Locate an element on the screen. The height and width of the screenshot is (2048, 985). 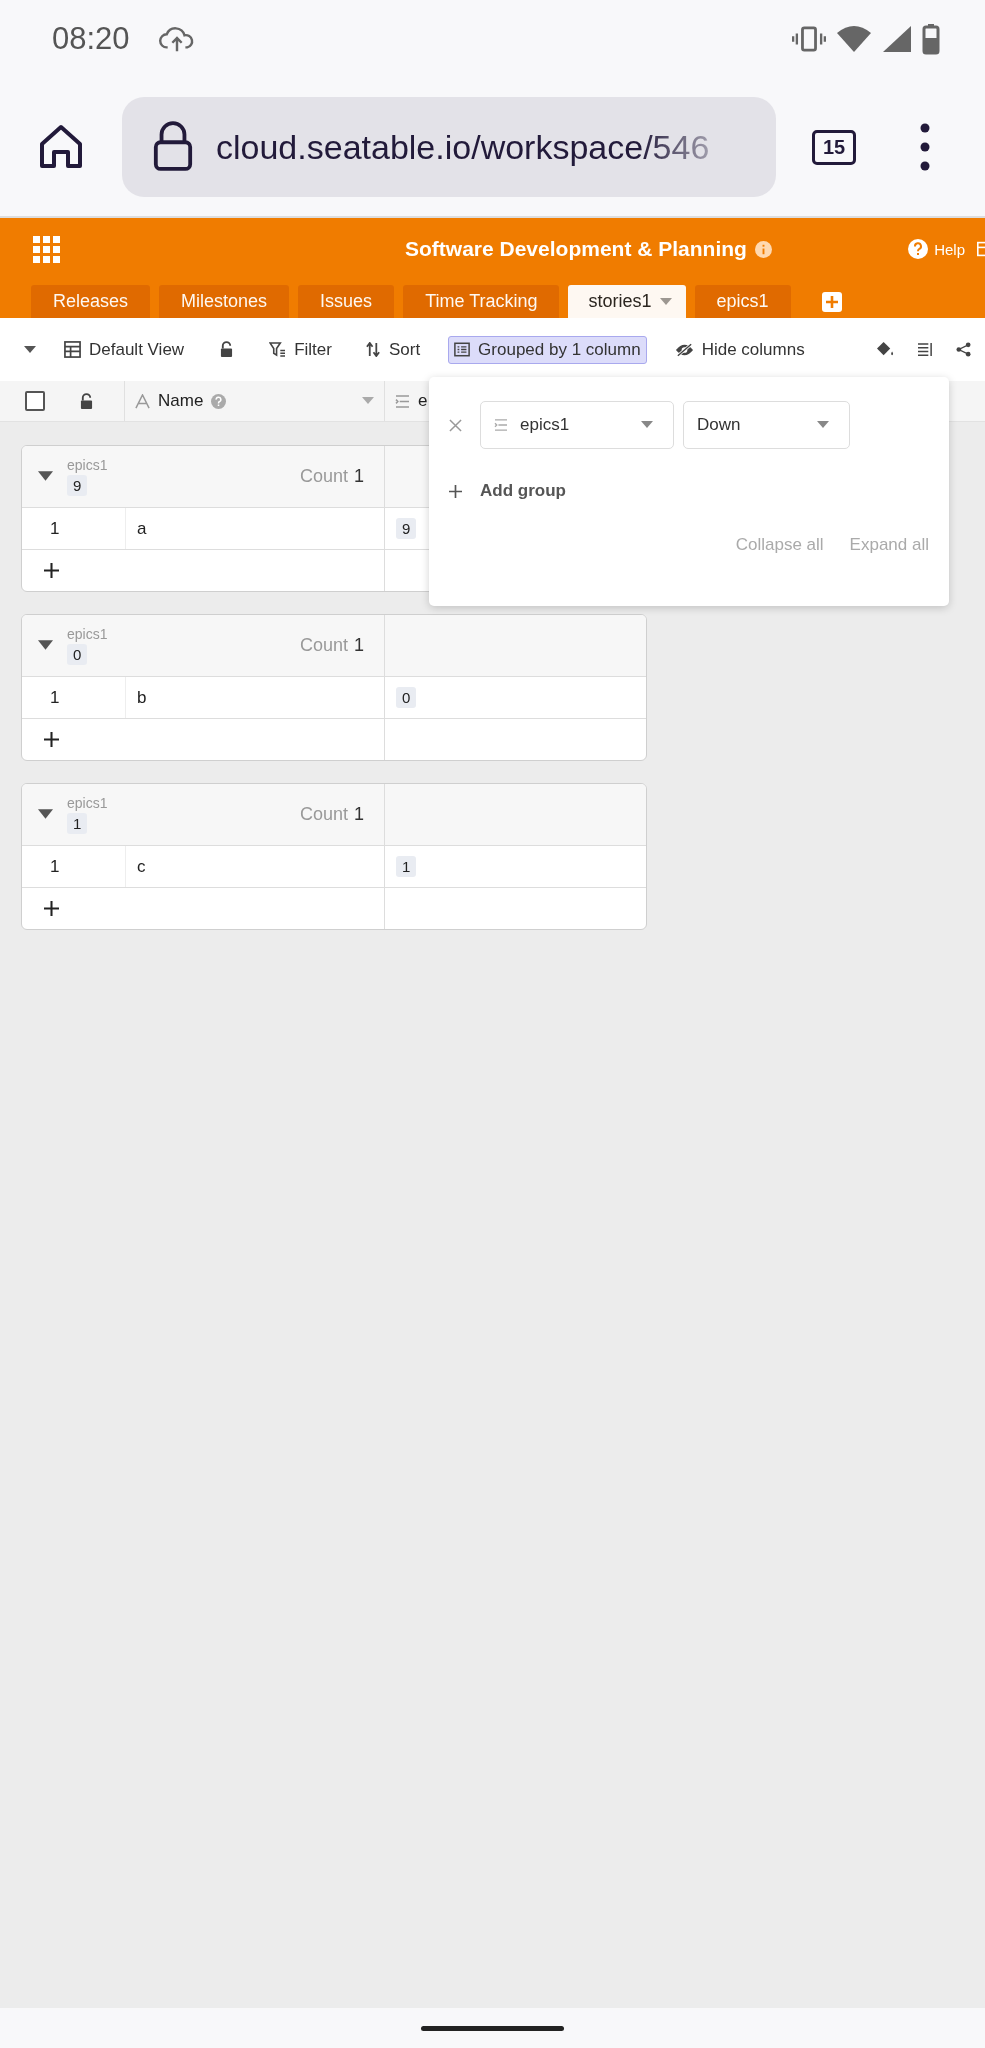
table-cell: b is located at coordinates (142, 697).